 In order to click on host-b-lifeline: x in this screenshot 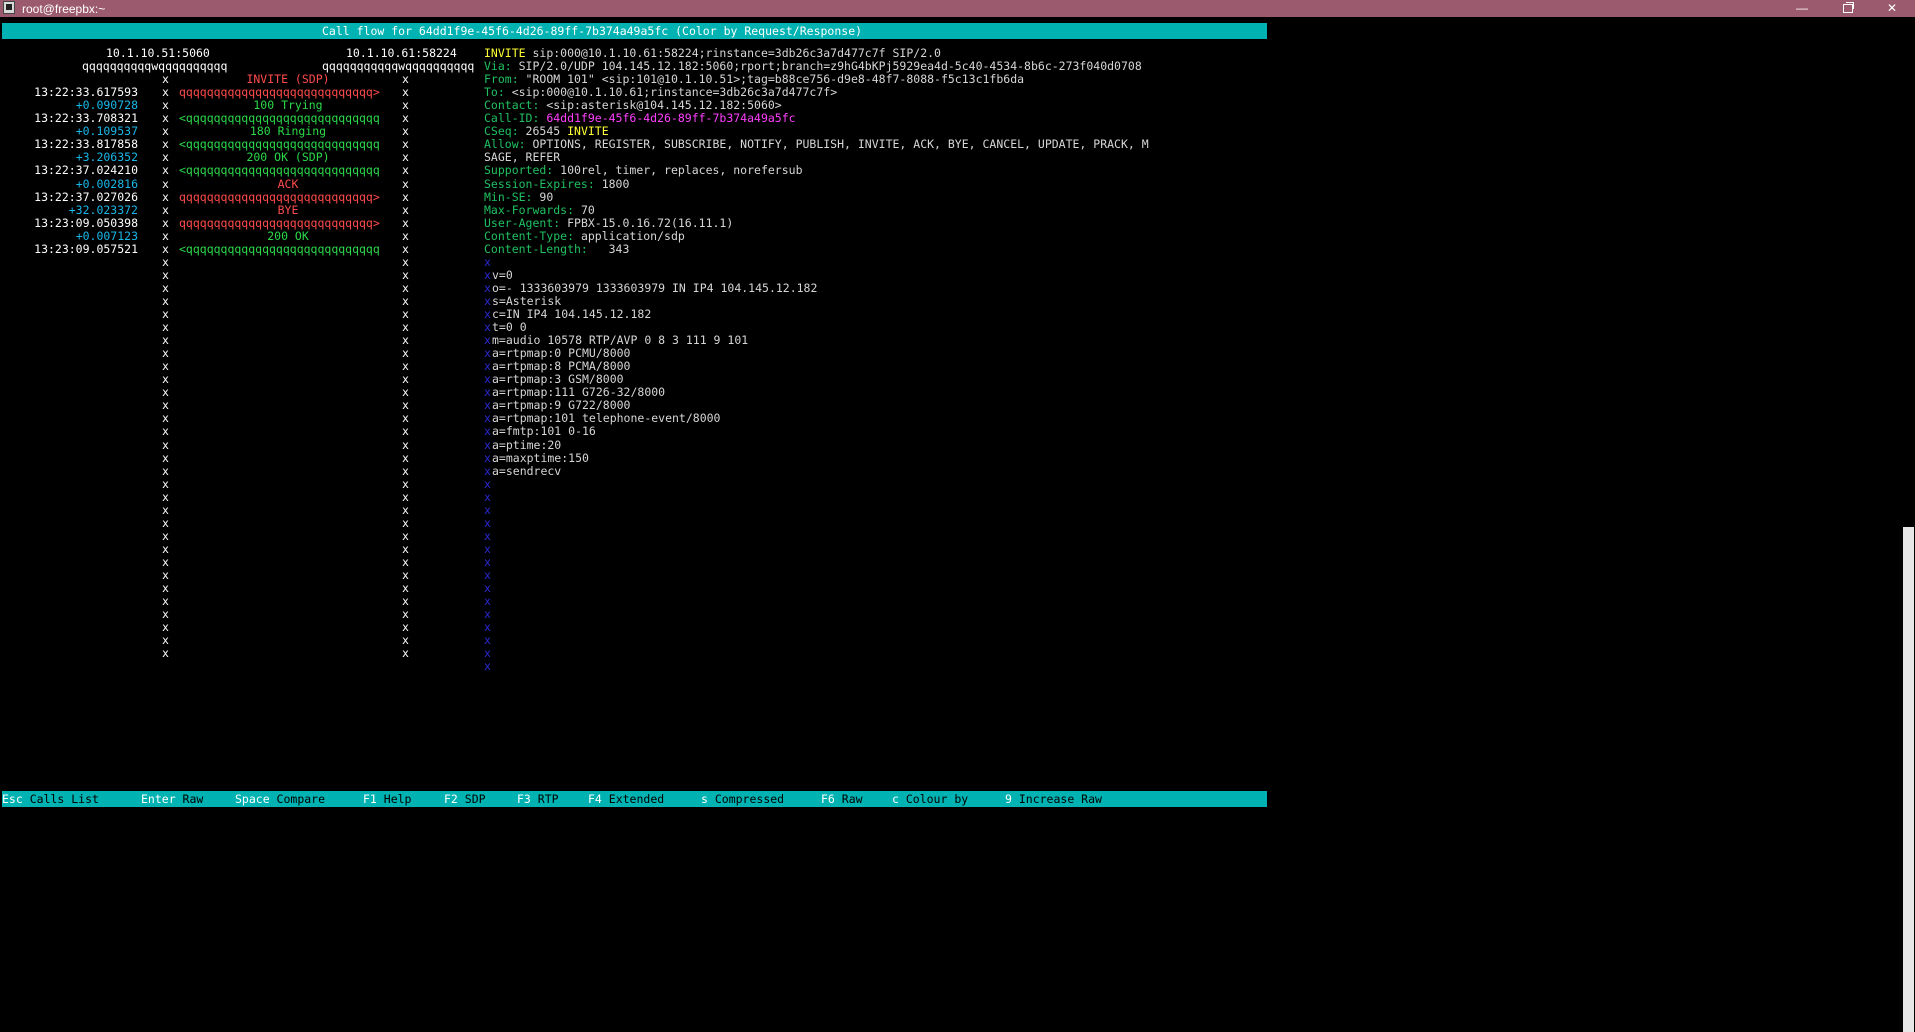, I will do `click(405, 653)`.